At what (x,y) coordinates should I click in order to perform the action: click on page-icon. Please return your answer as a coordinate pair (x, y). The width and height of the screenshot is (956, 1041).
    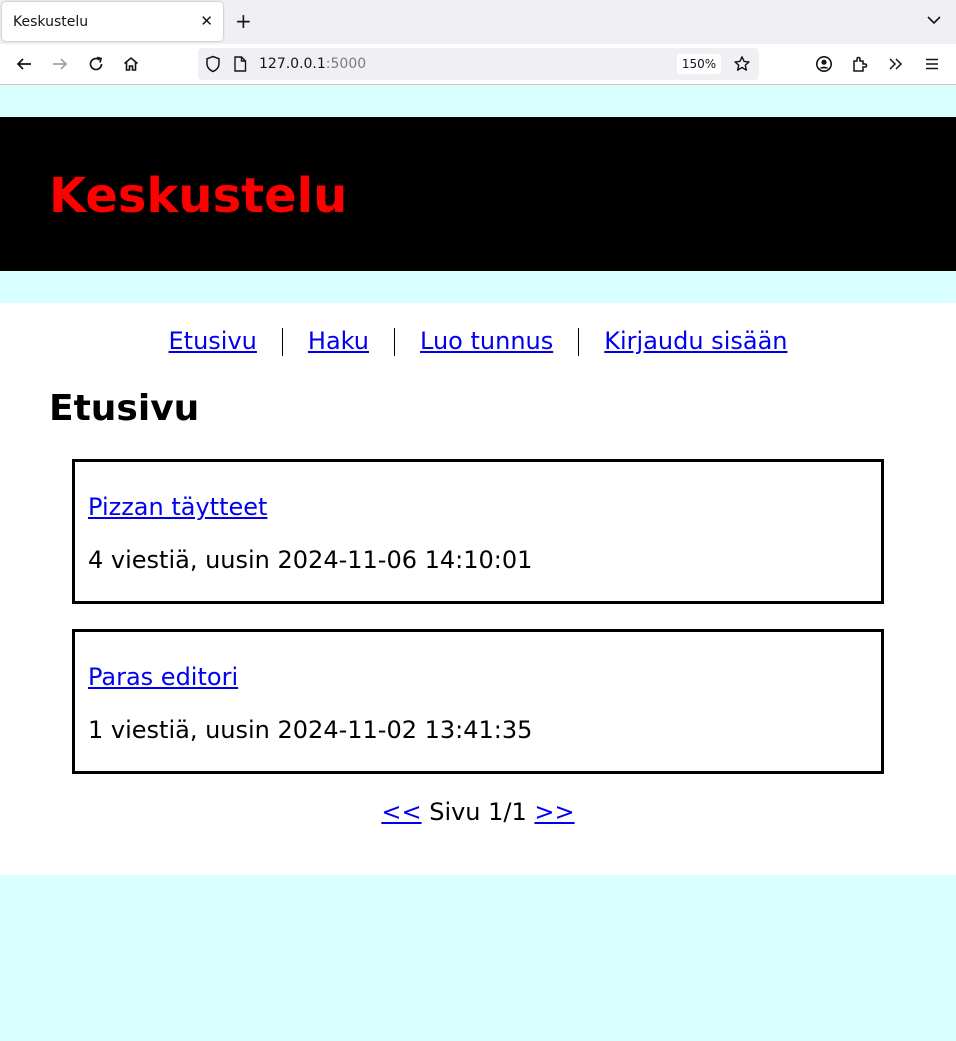
    Looking at the image, I should click on (240, 64).